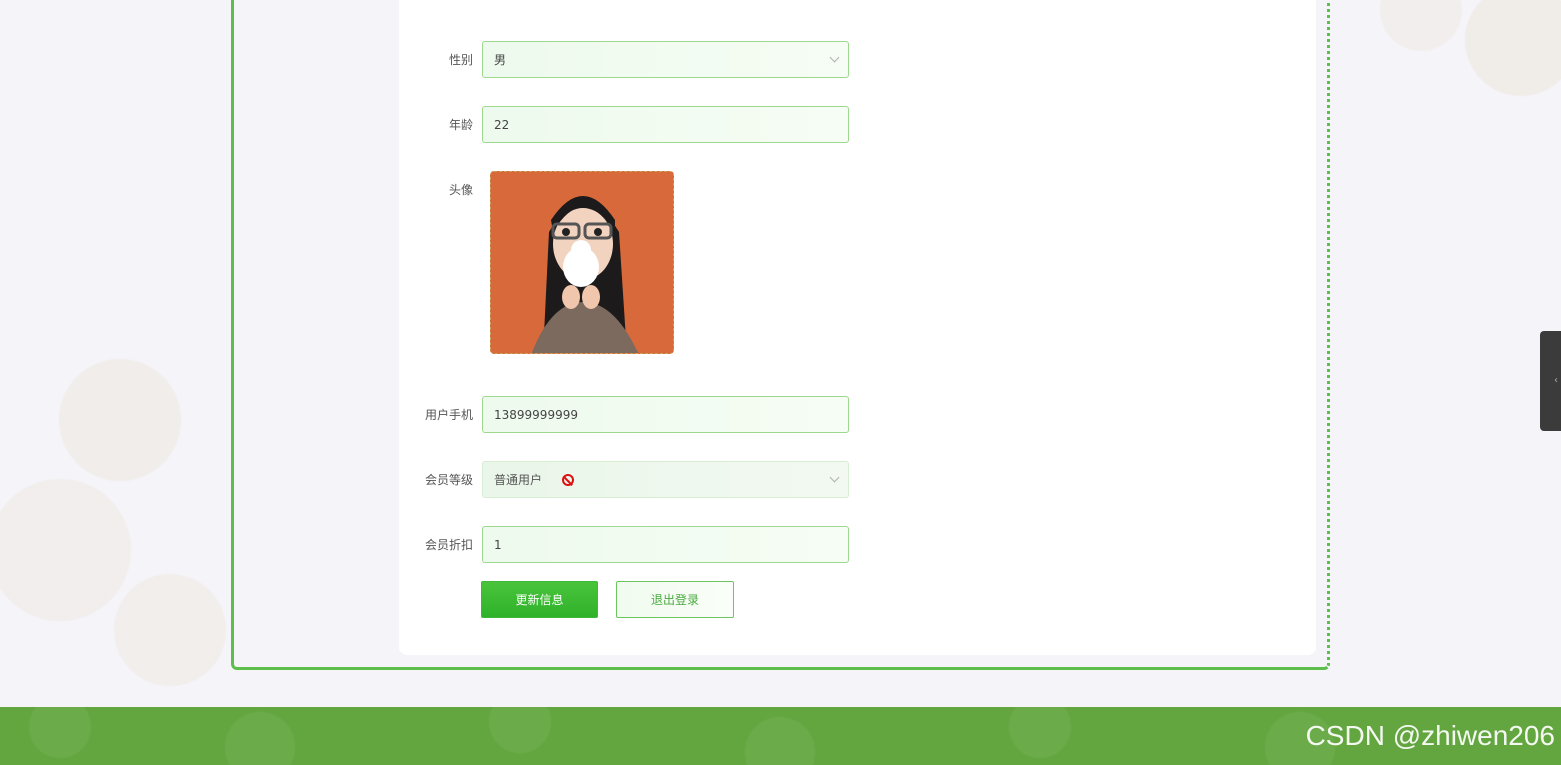  I want to click on age-label: 年龄, so click(460, 125).